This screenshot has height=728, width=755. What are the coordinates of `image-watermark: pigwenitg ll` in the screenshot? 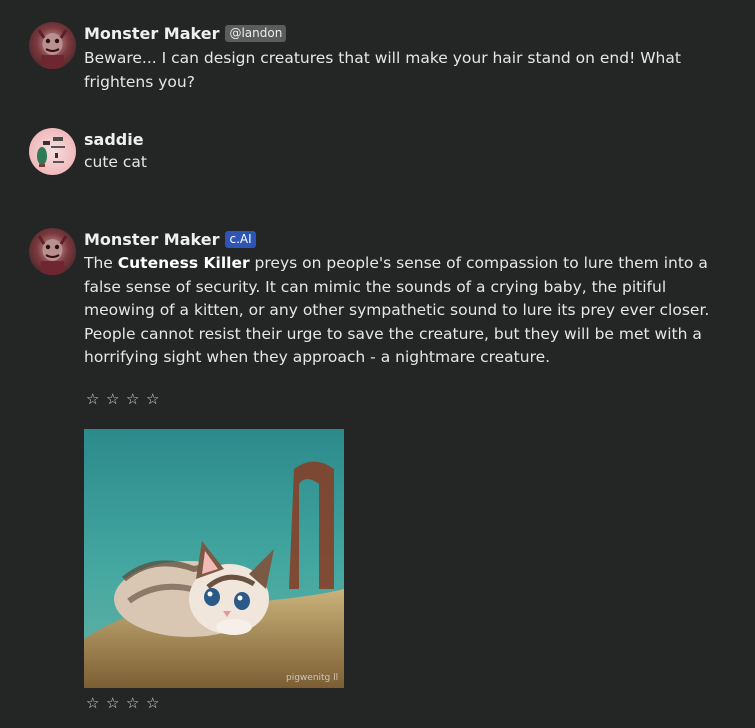 It's located at (312, 678).